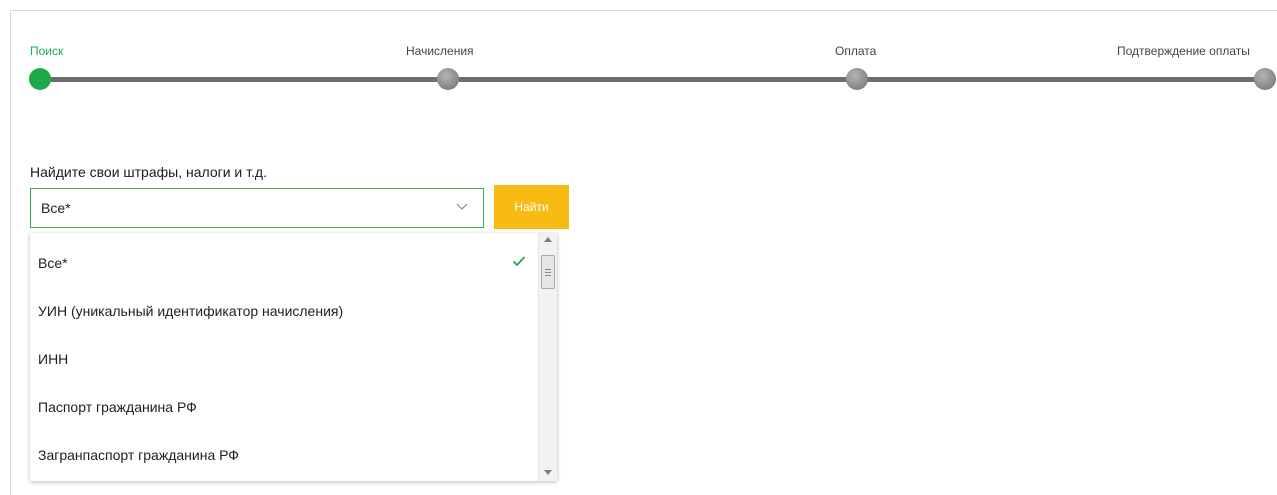  What do you see at coordinates (548, 239) in the screenshot?
I see `scroll-up-arrow-icon` at bounding box center [548, 239].